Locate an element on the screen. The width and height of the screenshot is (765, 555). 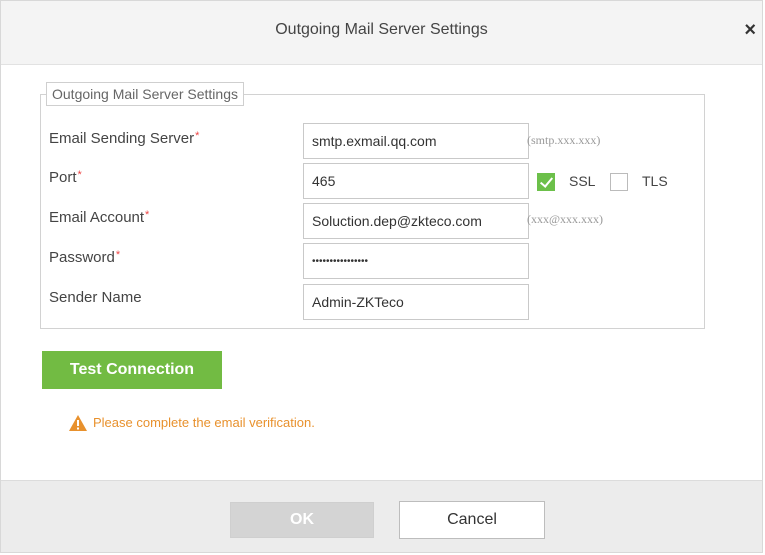
server-format-hint: (smtp.xxx.xxx) is located at coordinates (564, 140).